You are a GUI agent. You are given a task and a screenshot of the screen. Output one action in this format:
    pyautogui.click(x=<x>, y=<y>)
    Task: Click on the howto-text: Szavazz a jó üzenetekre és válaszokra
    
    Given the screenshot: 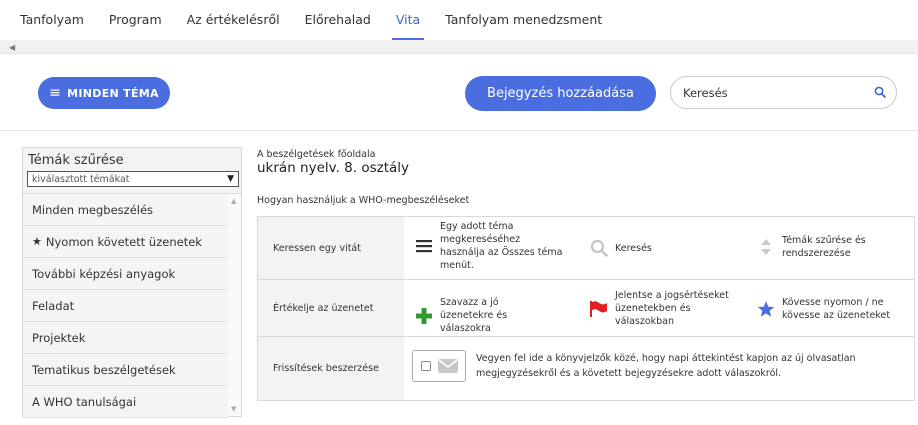 What is the action you would take?
    pyautogui.click(x=474, y=315)
    